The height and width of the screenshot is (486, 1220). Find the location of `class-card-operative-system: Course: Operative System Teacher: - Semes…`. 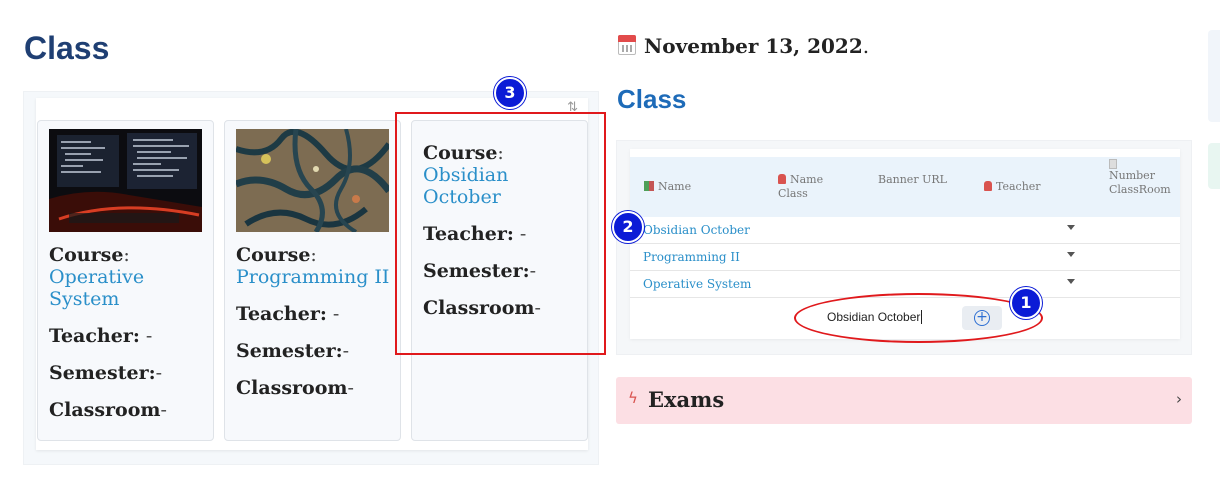

class-card-operative-system: Course: Operative System Teacher: - Semes… is located at coordinates (125, 280).